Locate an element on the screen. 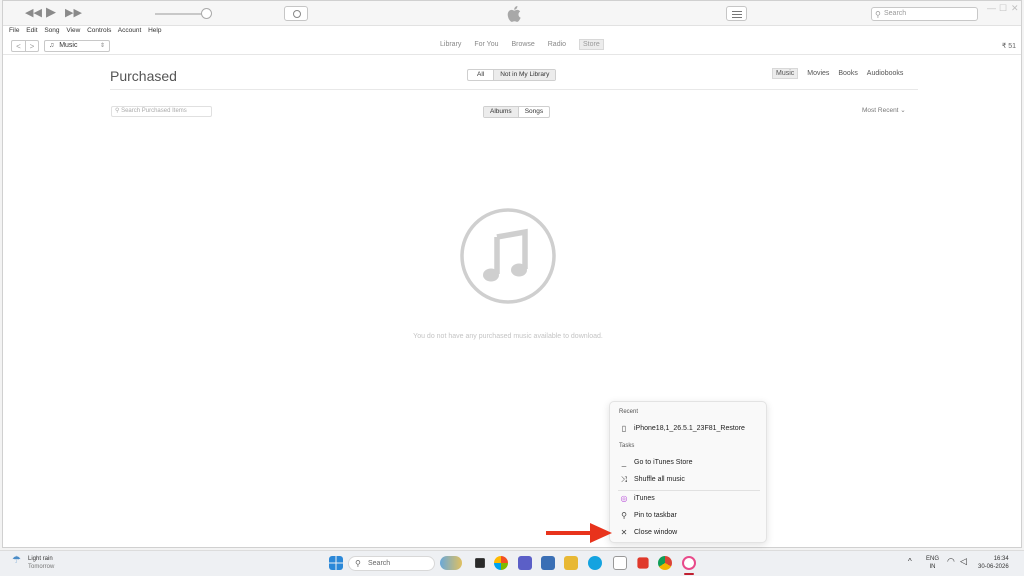  taskbar-search-label: Search is located at coordinates (379, 563).